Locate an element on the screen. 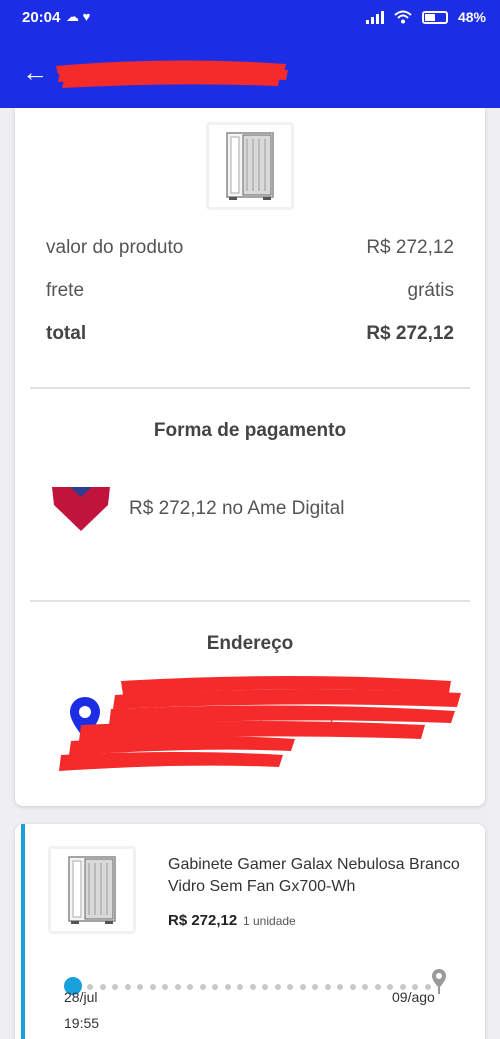 This screenshot has height=1039, width=500. summary-label: frete is located at coordinates (65, 290).